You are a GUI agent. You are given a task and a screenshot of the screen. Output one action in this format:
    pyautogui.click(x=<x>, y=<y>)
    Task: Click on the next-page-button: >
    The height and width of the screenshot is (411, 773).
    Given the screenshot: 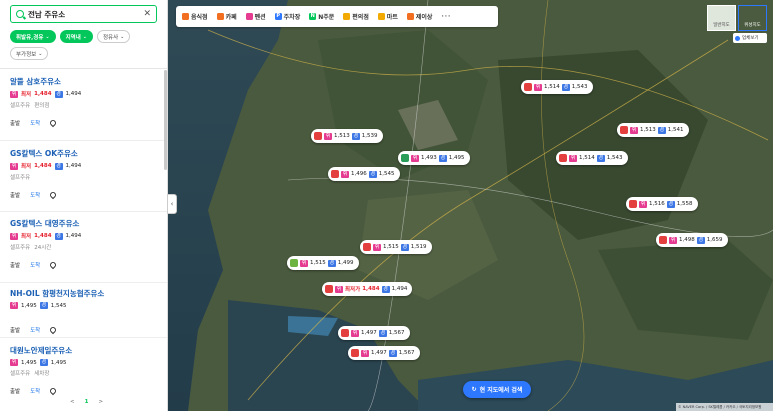 What is the action you would take?
    pyautogui.click(x=100, y=402)
    